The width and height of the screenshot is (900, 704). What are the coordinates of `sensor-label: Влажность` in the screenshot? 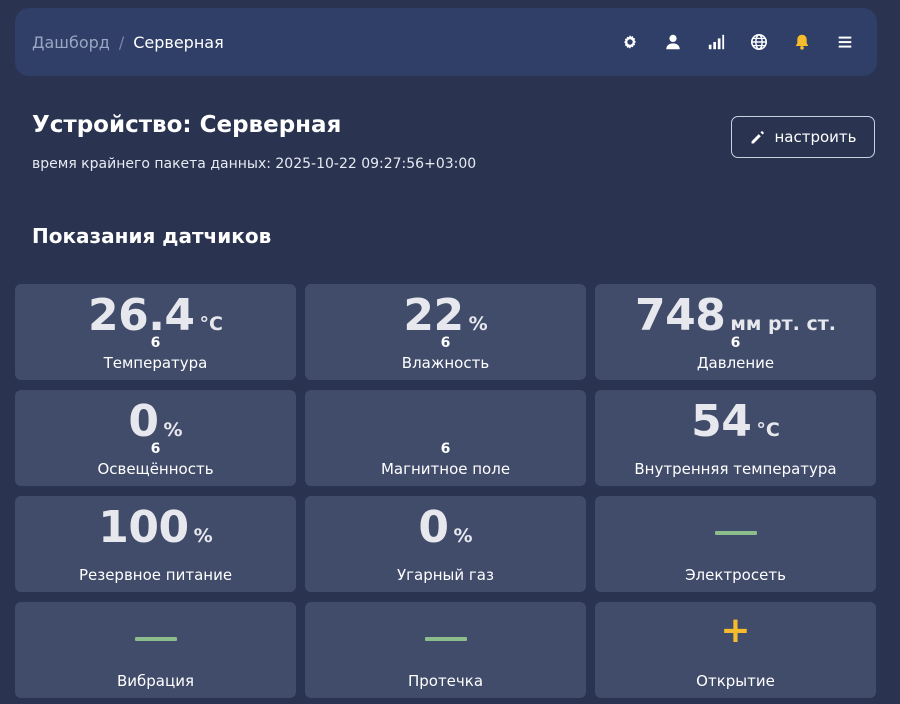 It's located at (445, 363).